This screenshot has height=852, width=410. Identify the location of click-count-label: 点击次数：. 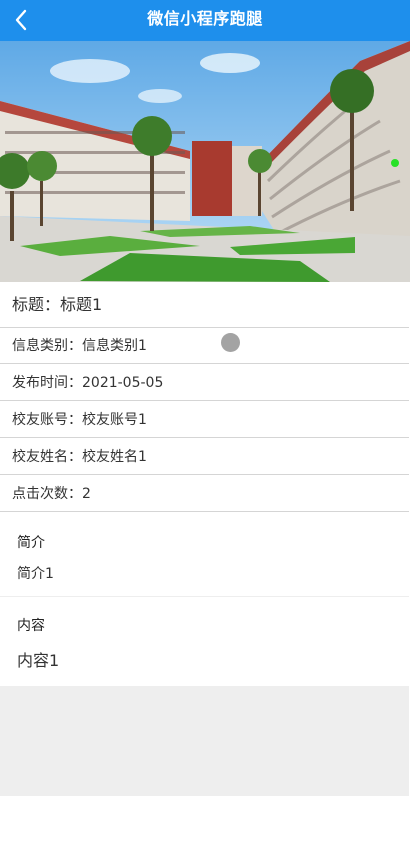
(47, 494).